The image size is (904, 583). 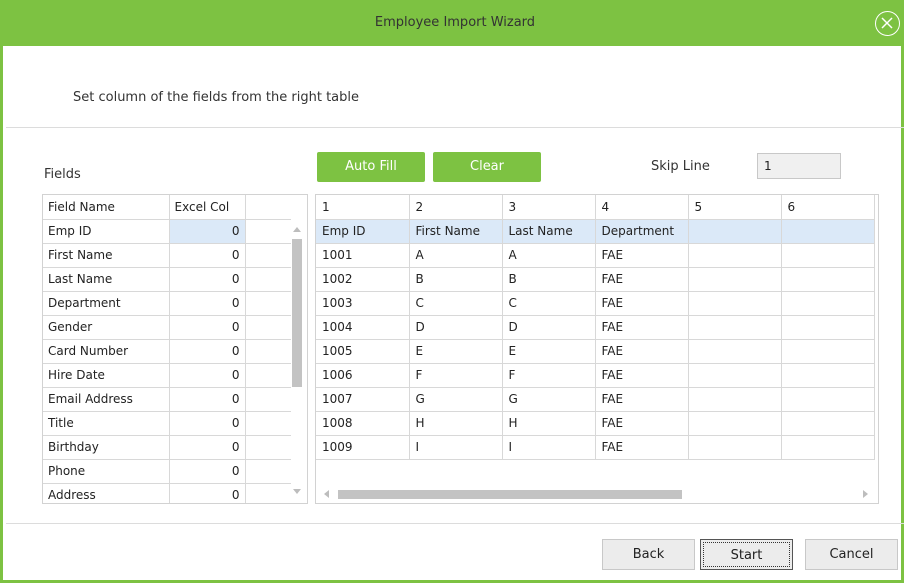 What do you see at coordinates (642, 231) in the screenshot?
I see `preview-cell: Department` at bounding box center [642, 231].